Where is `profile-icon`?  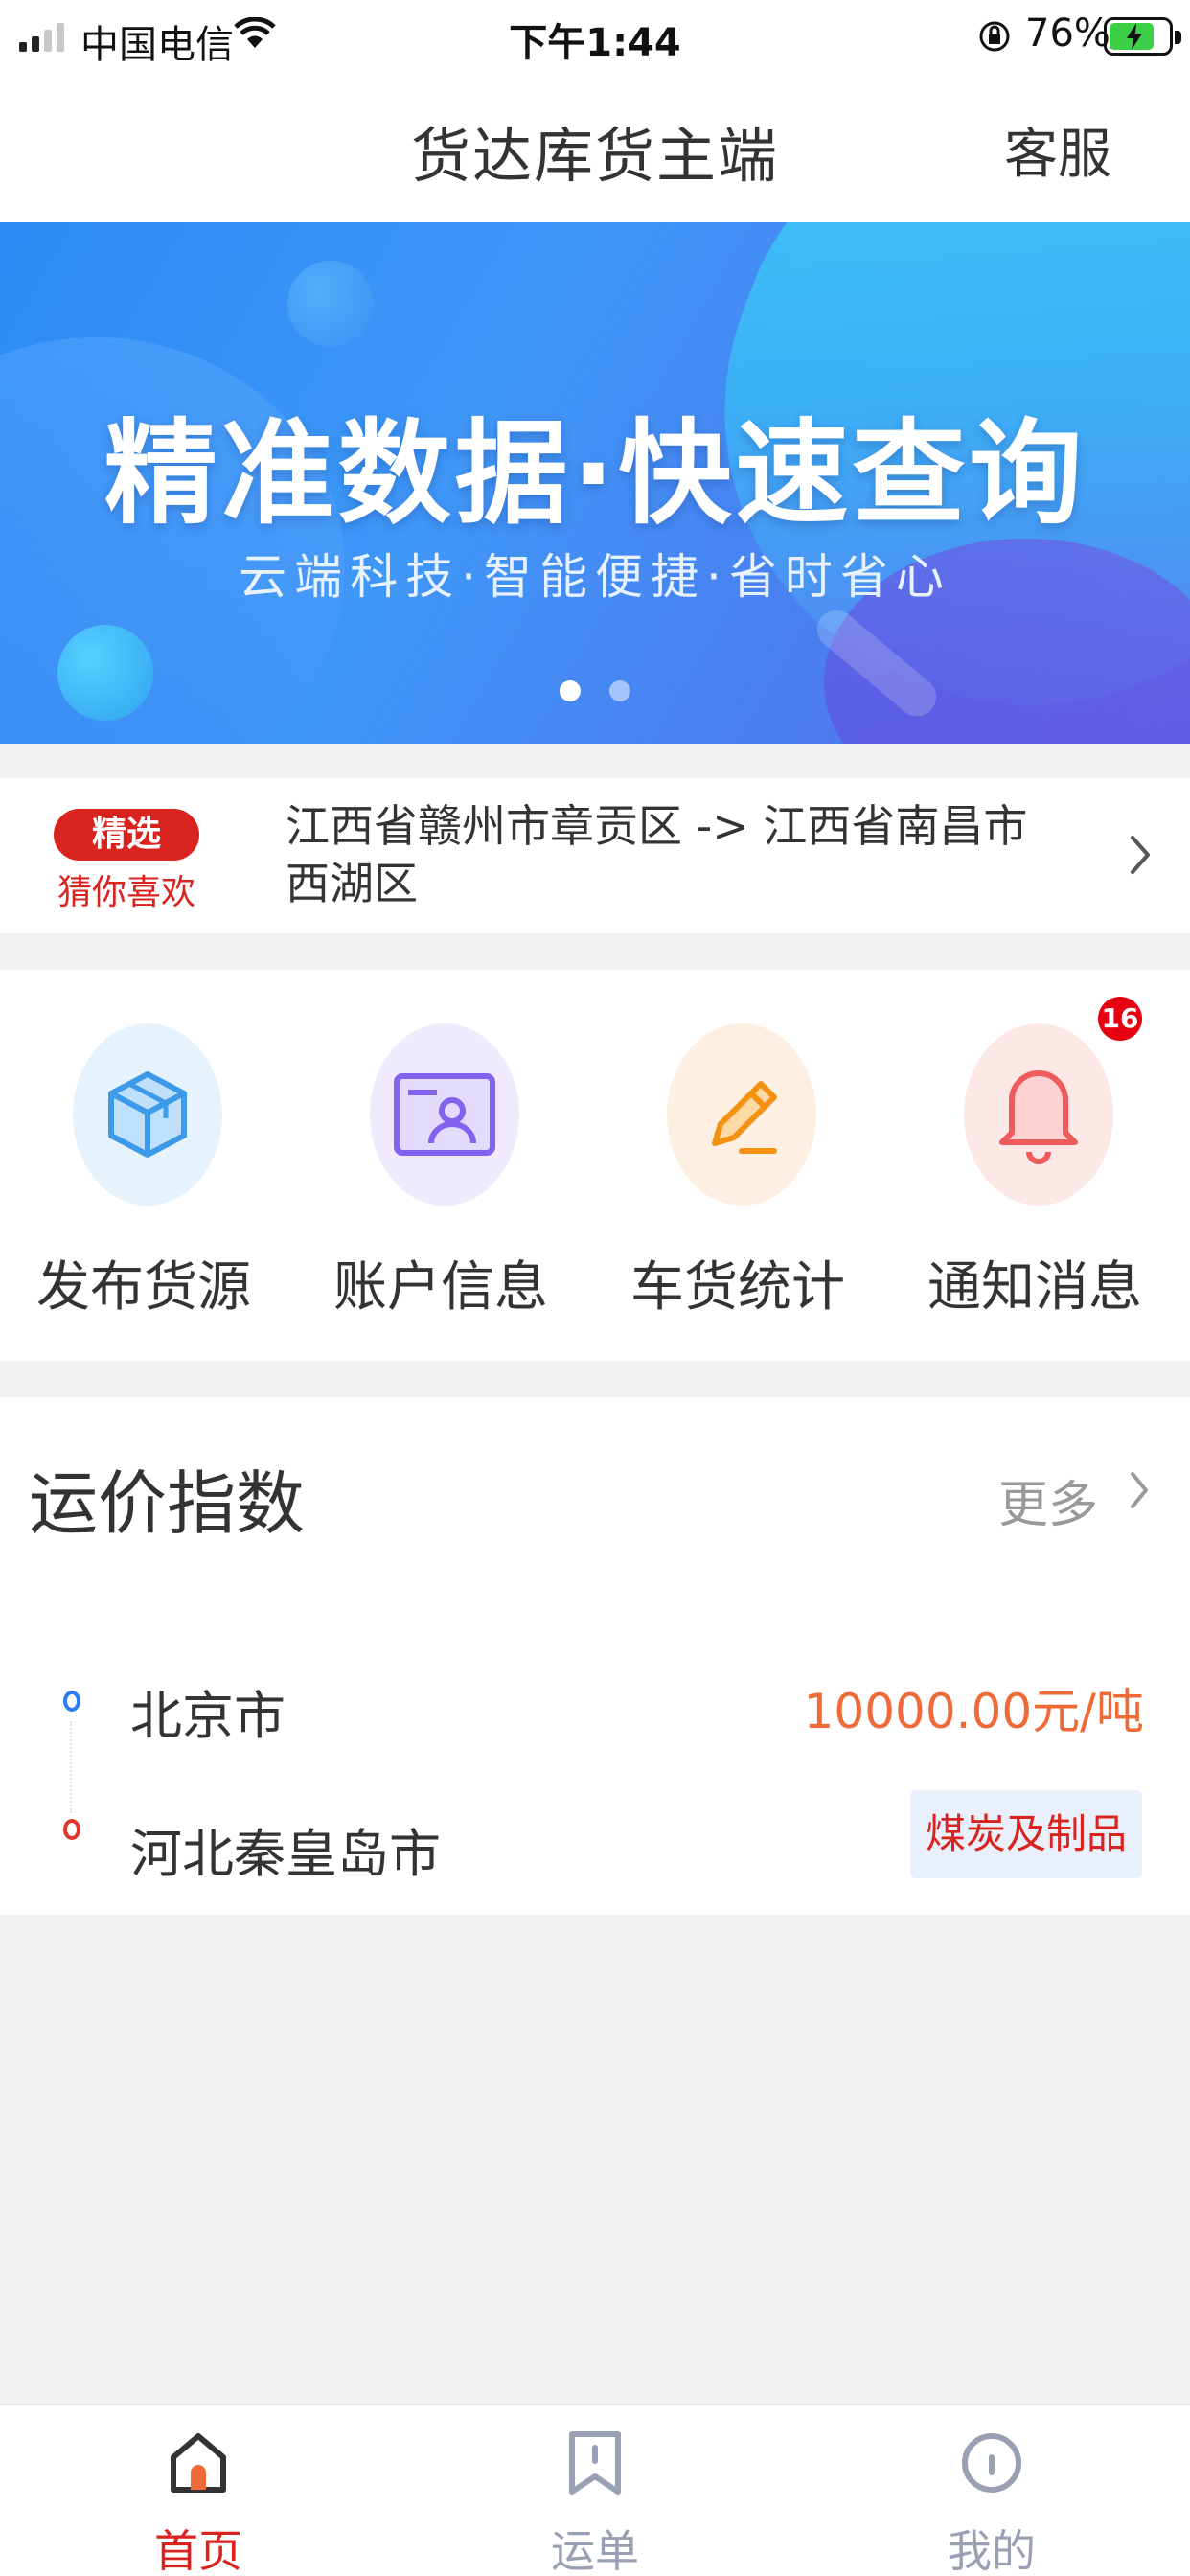 profile-icon is located at coordinates (991, 2463).